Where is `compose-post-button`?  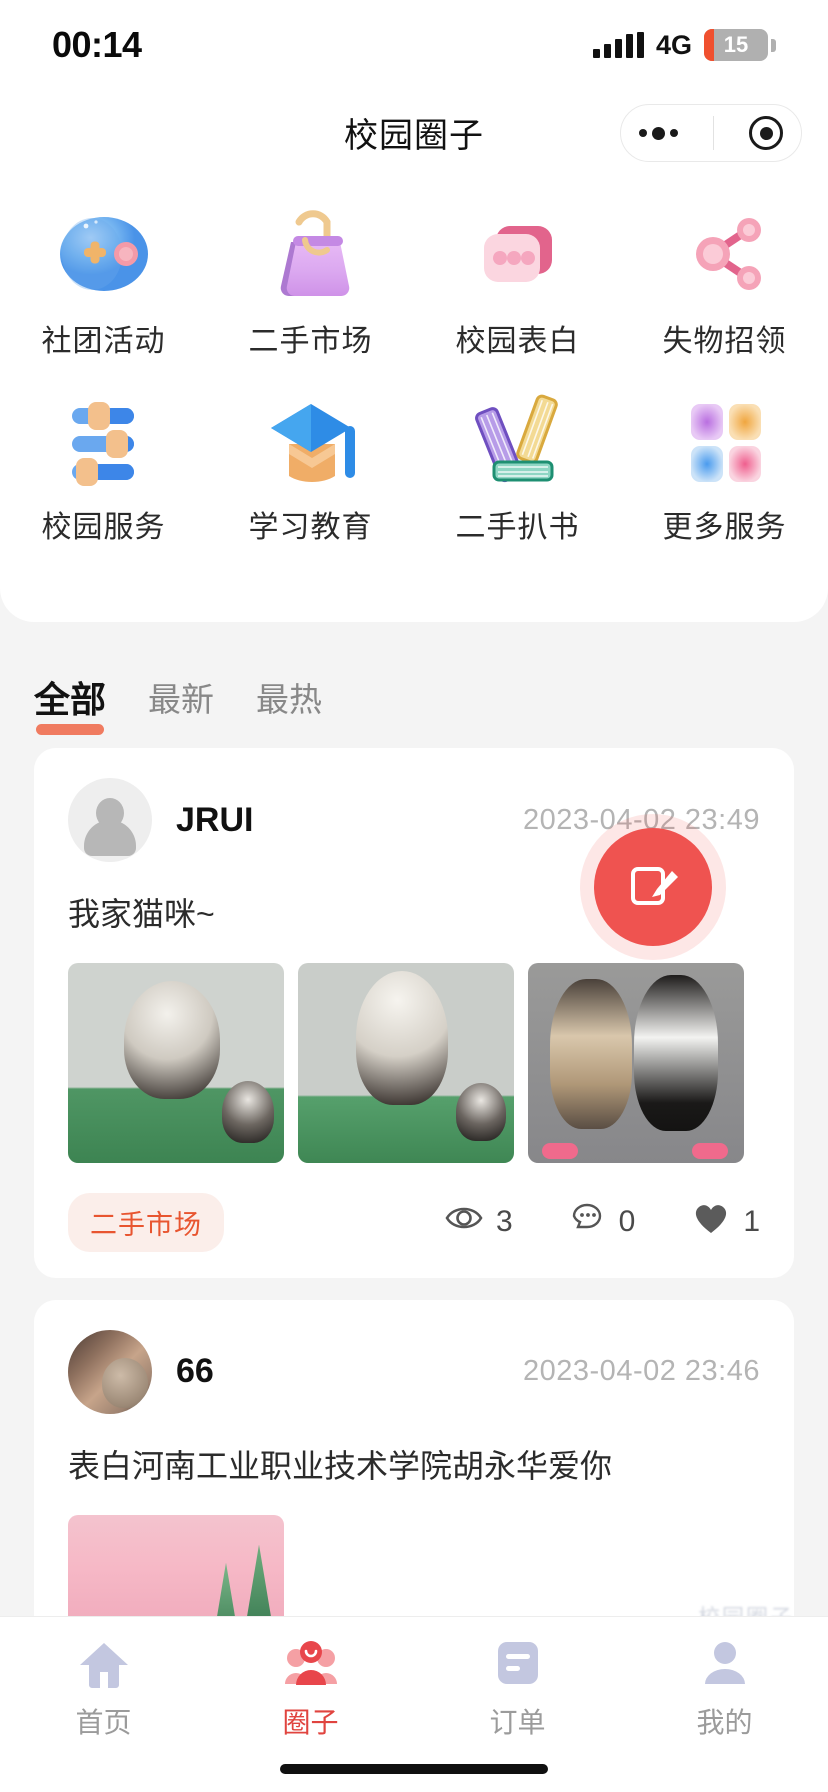
compose-post-button is located at coordinates (653, 887).